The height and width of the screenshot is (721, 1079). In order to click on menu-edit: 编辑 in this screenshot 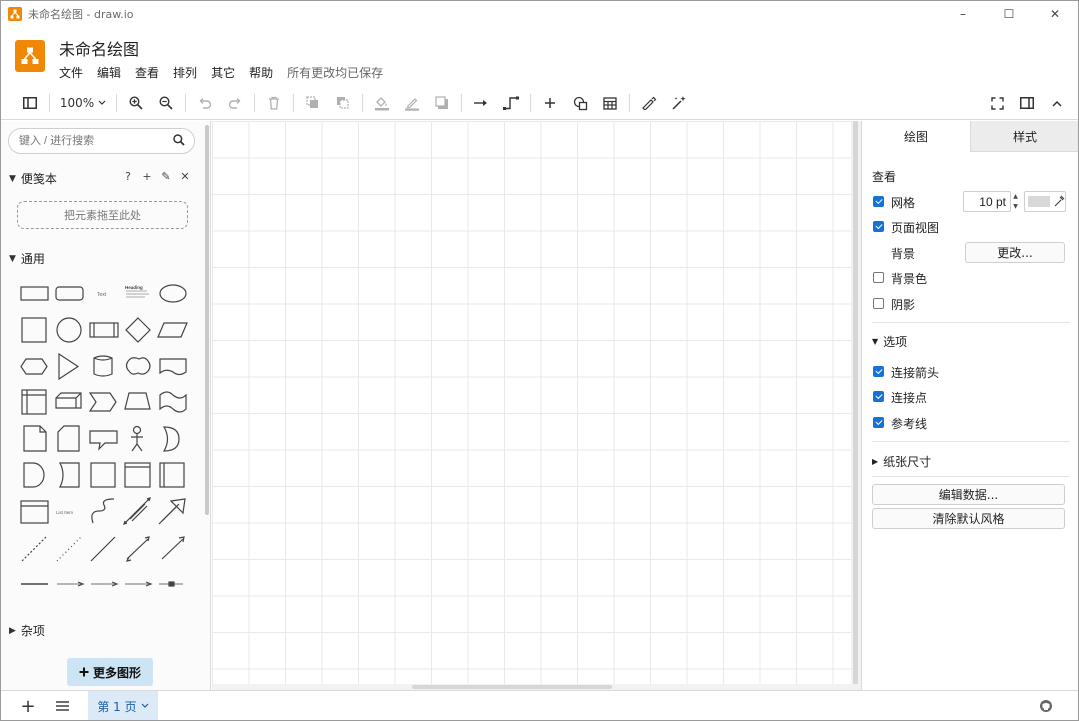, I will do `click(109, 72)`.